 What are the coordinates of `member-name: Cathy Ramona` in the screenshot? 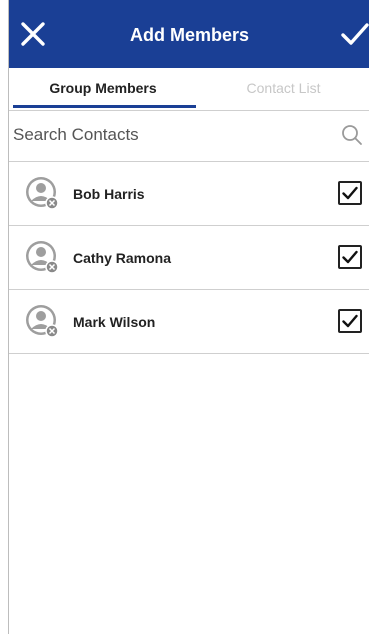 It's located at (122, 258).